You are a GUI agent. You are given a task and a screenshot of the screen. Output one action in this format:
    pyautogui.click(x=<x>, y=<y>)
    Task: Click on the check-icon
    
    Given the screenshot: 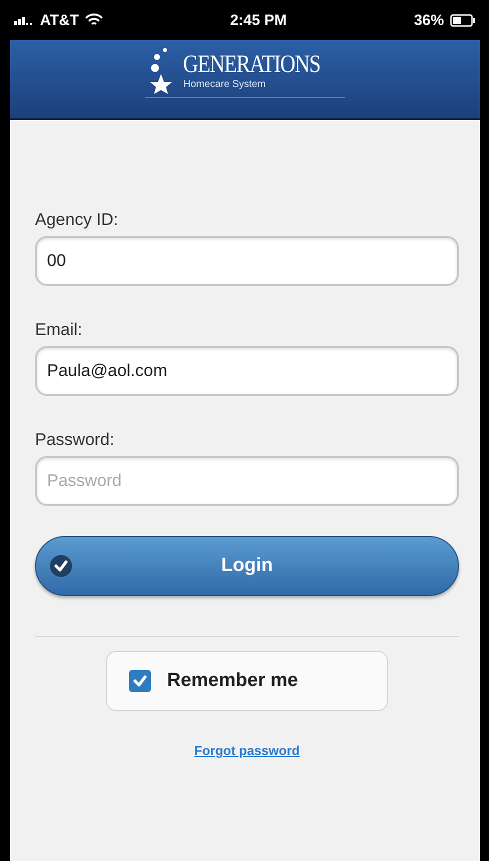 What is the action you would take?
    pyautogui.click(x=61, y=566)
    